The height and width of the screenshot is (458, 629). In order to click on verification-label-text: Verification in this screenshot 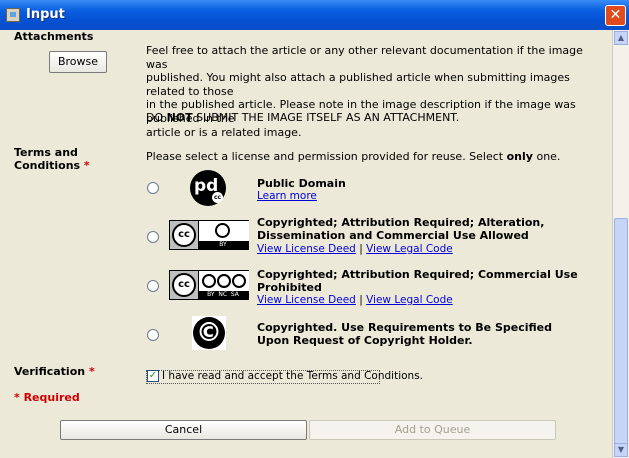, I will do `click(50, 371)`.